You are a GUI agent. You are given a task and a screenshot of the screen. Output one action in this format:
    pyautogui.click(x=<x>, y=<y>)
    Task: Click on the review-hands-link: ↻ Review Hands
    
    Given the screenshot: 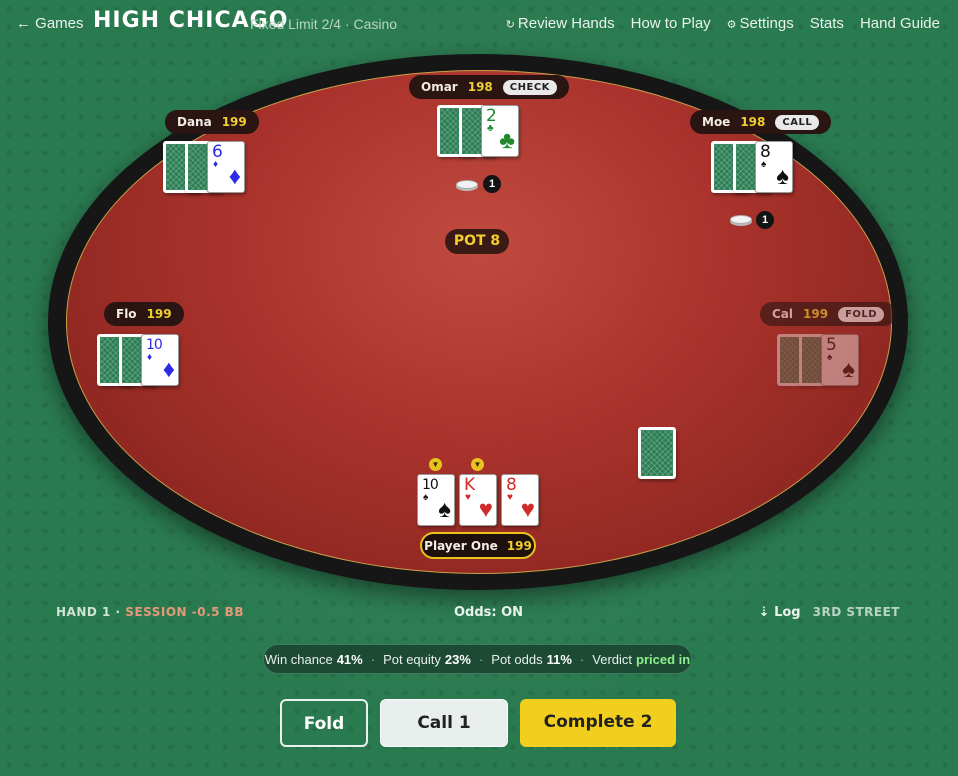 What is the action you would take?
    pyautogui.click(x=560, y=23)
    